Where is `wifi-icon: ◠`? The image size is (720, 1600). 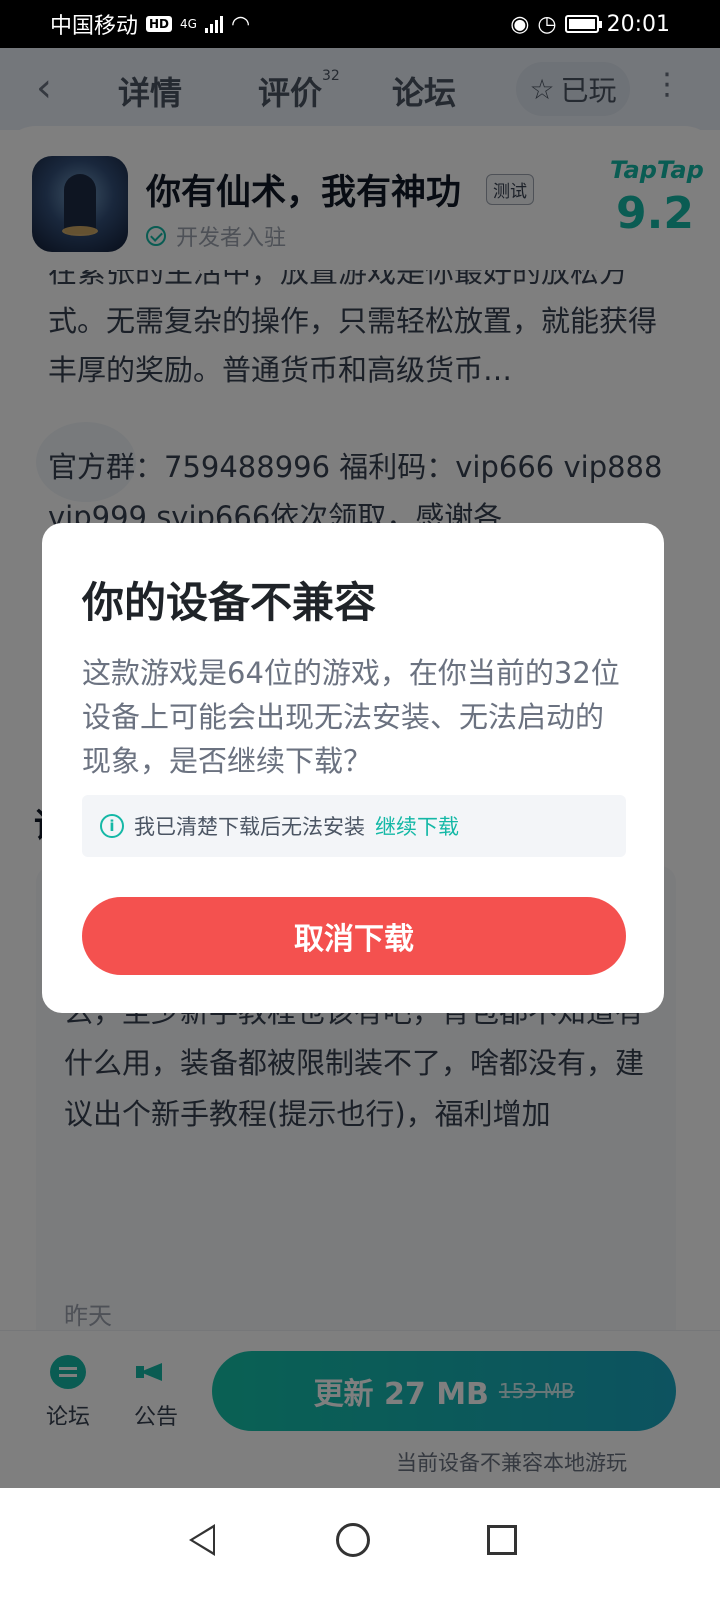
wifi-icon: ◠ is located at coordinates (240, 24).